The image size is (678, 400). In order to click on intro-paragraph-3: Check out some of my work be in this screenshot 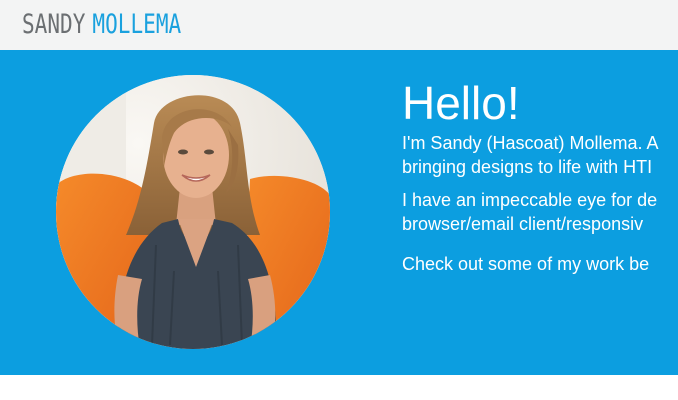, I will do `click(526, 264)`.